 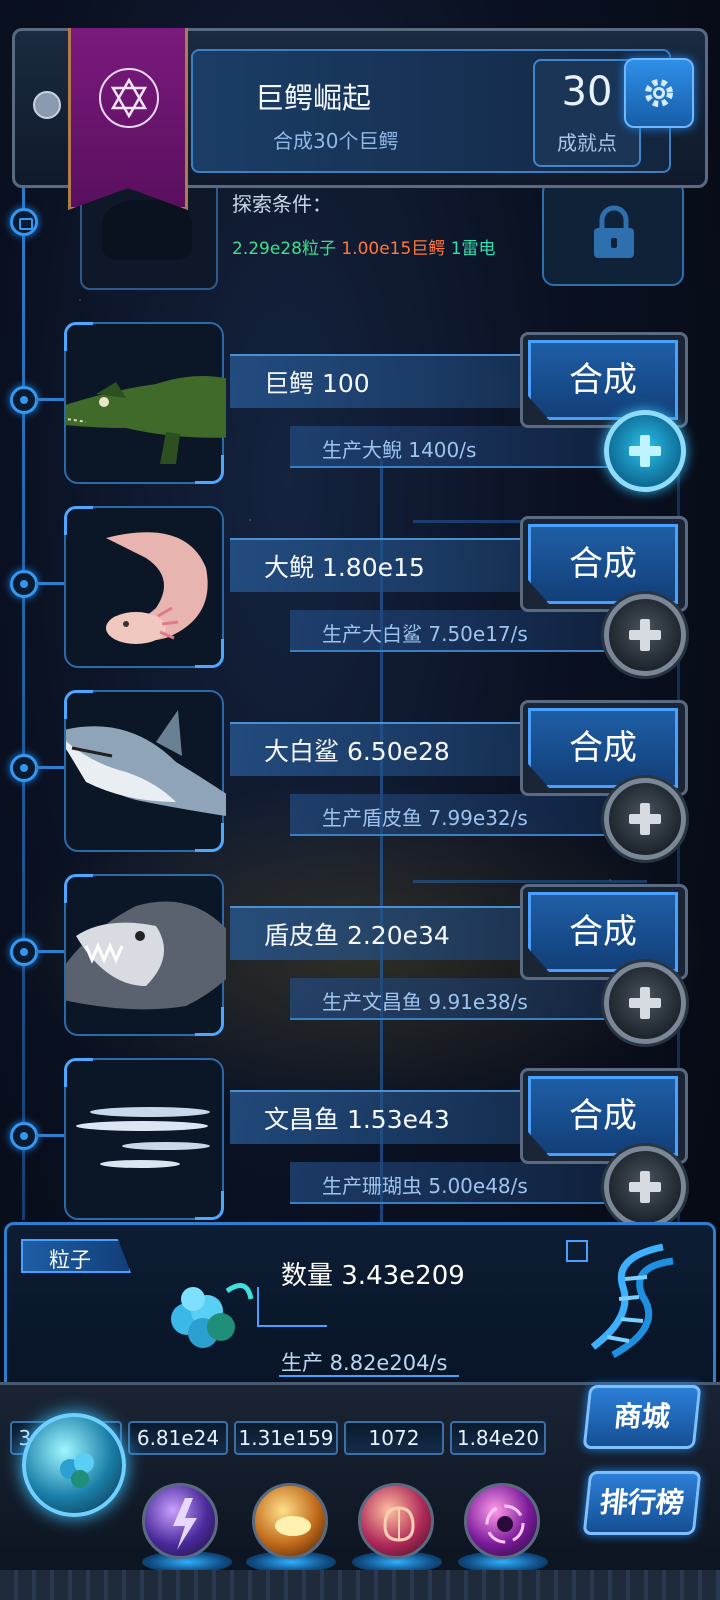 I want to click on dunkleosteus-icon, so click(x=146, y=955).